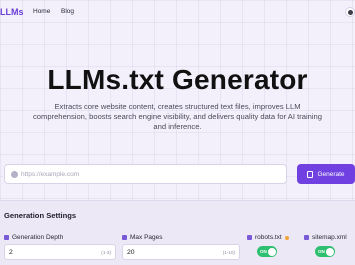 The height and width of the screenshot is (265, 355). Describe the element at coordinates (249, 237) in the screenshot. I see `robot-icon` at that location.